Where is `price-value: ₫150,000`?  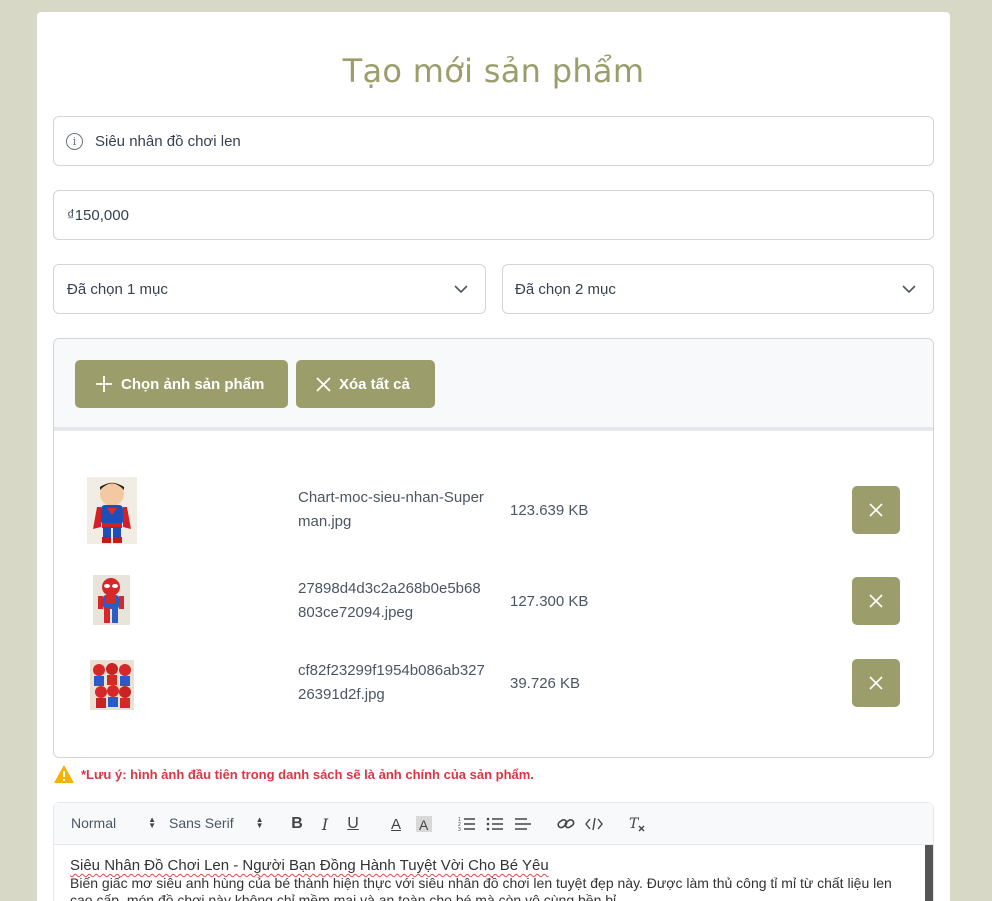
price-value: ₫150,000 is located at coordinates (98, 215).